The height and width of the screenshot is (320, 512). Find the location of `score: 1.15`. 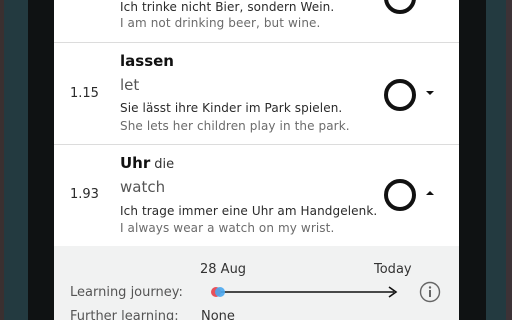

score: 1.15 is located at coordinates (84, 93).